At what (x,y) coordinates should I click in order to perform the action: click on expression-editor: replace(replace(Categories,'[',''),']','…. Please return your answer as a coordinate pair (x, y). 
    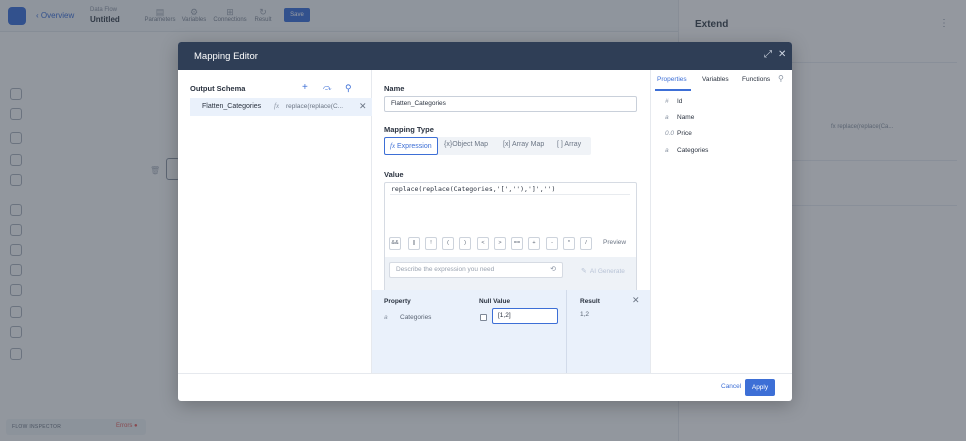
    Looking at the image, I should click on (510, 237).